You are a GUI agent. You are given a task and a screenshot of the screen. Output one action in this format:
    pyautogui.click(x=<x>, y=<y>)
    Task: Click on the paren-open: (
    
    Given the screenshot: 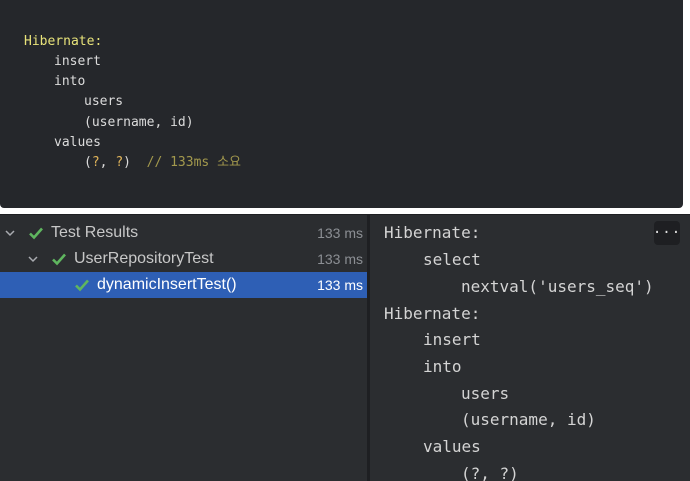 What is the action you would take?
    pyautogui.click(x=88, y=162)
    